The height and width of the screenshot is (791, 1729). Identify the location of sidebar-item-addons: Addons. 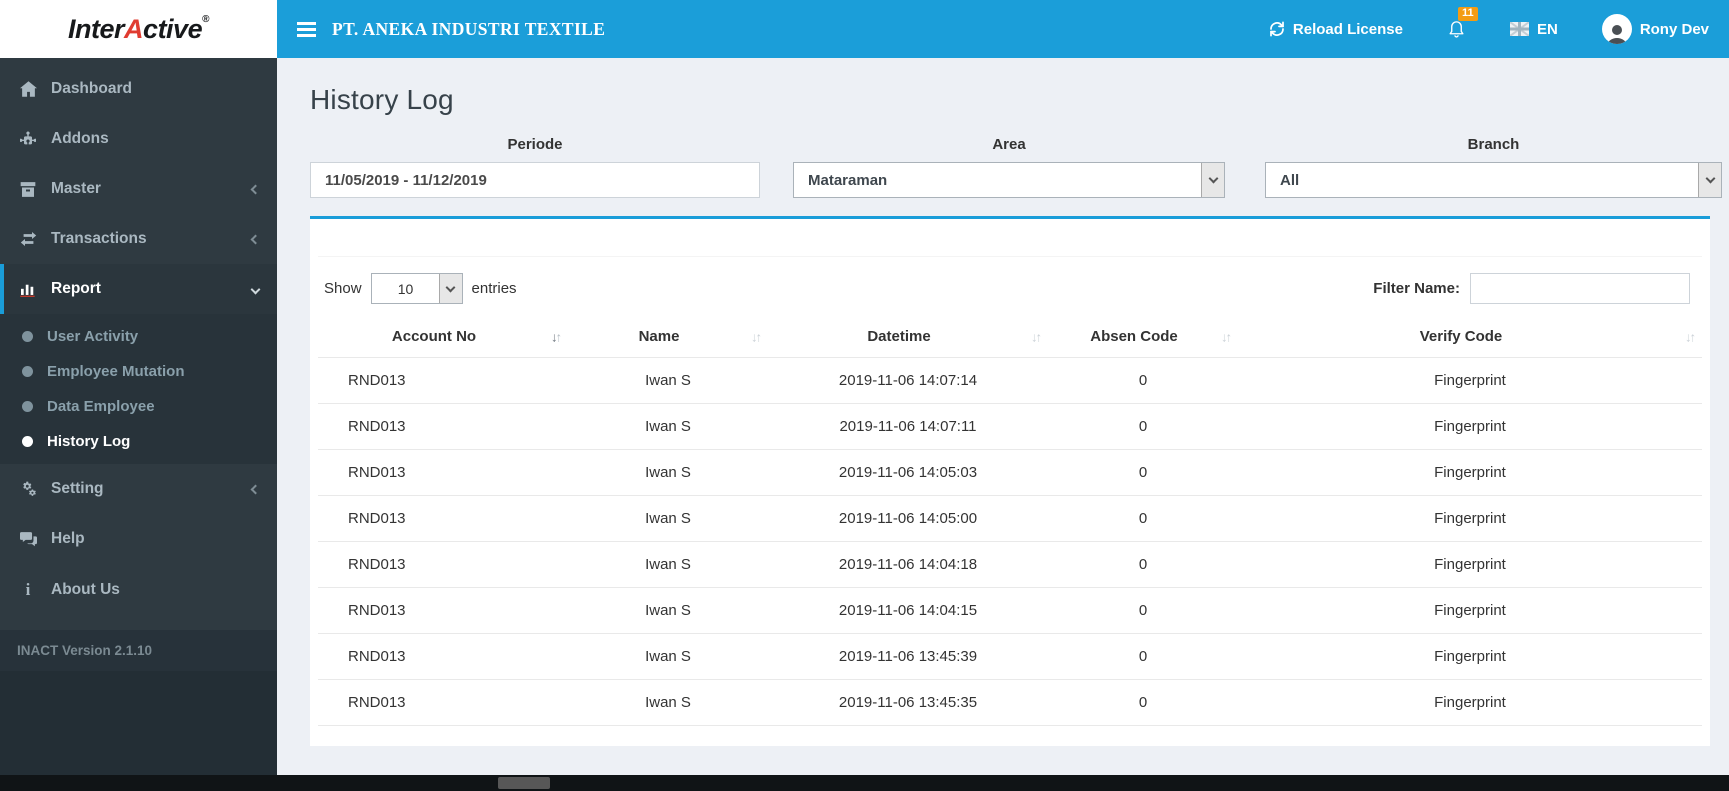
(138, 139).